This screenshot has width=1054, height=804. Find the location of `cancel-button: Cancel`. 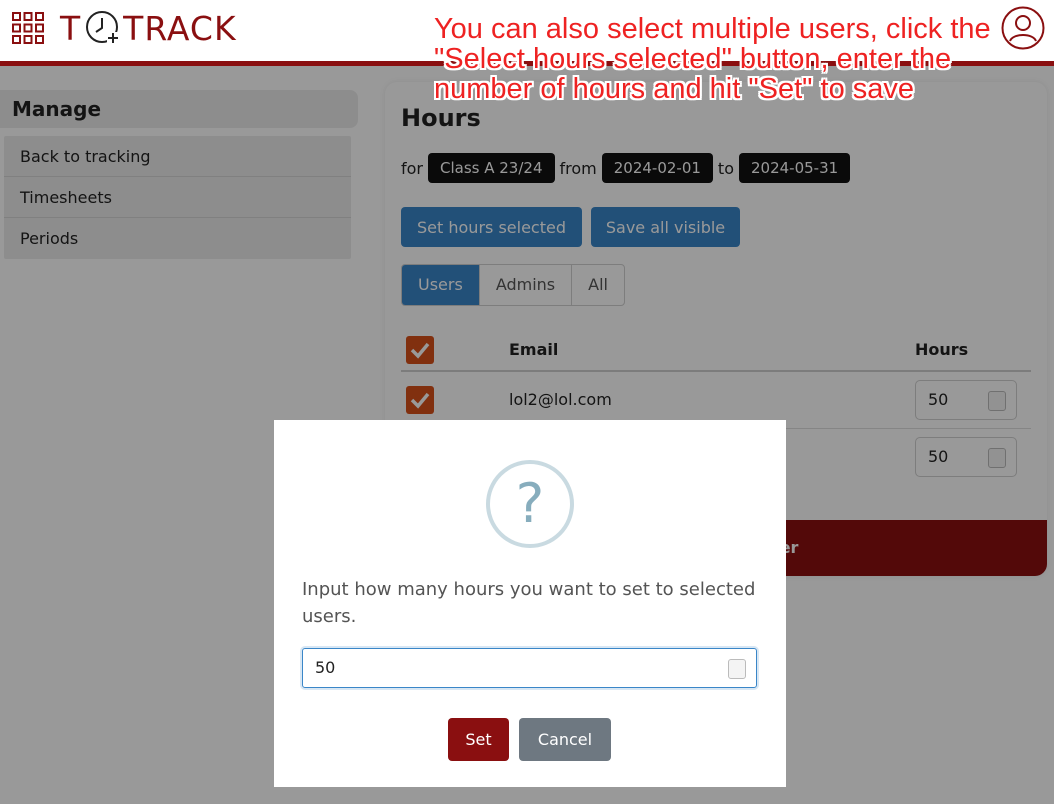

cancel-button: Cancel is located at coordinates (565, 739).